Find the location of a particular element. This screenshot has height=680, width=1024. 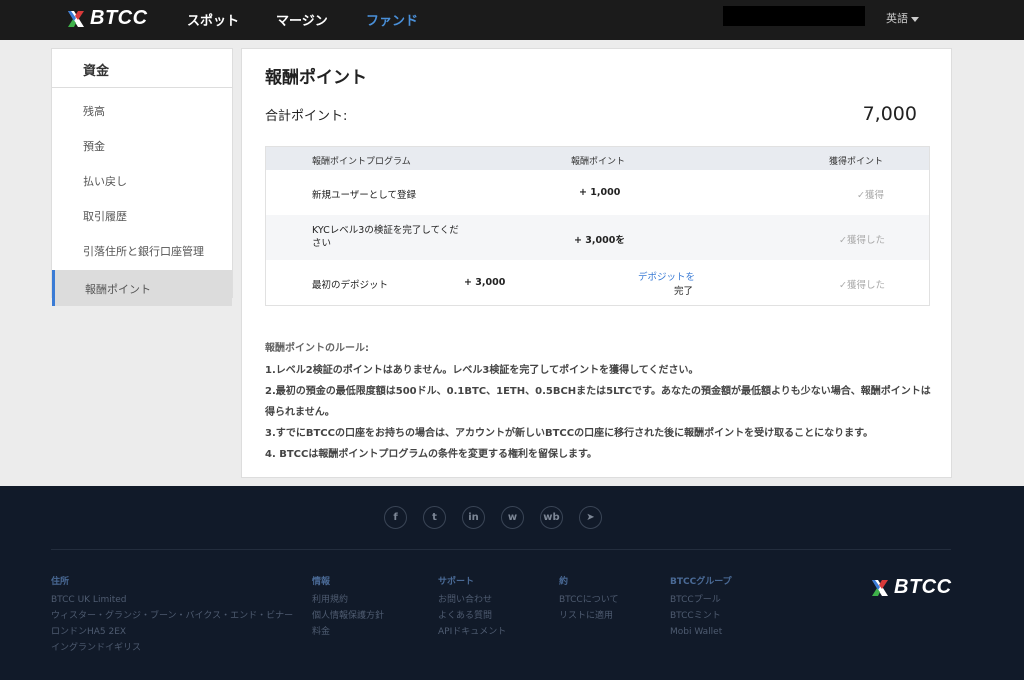

sidebar-item-history: 取引履歴 is located at coordinates (142, 214).